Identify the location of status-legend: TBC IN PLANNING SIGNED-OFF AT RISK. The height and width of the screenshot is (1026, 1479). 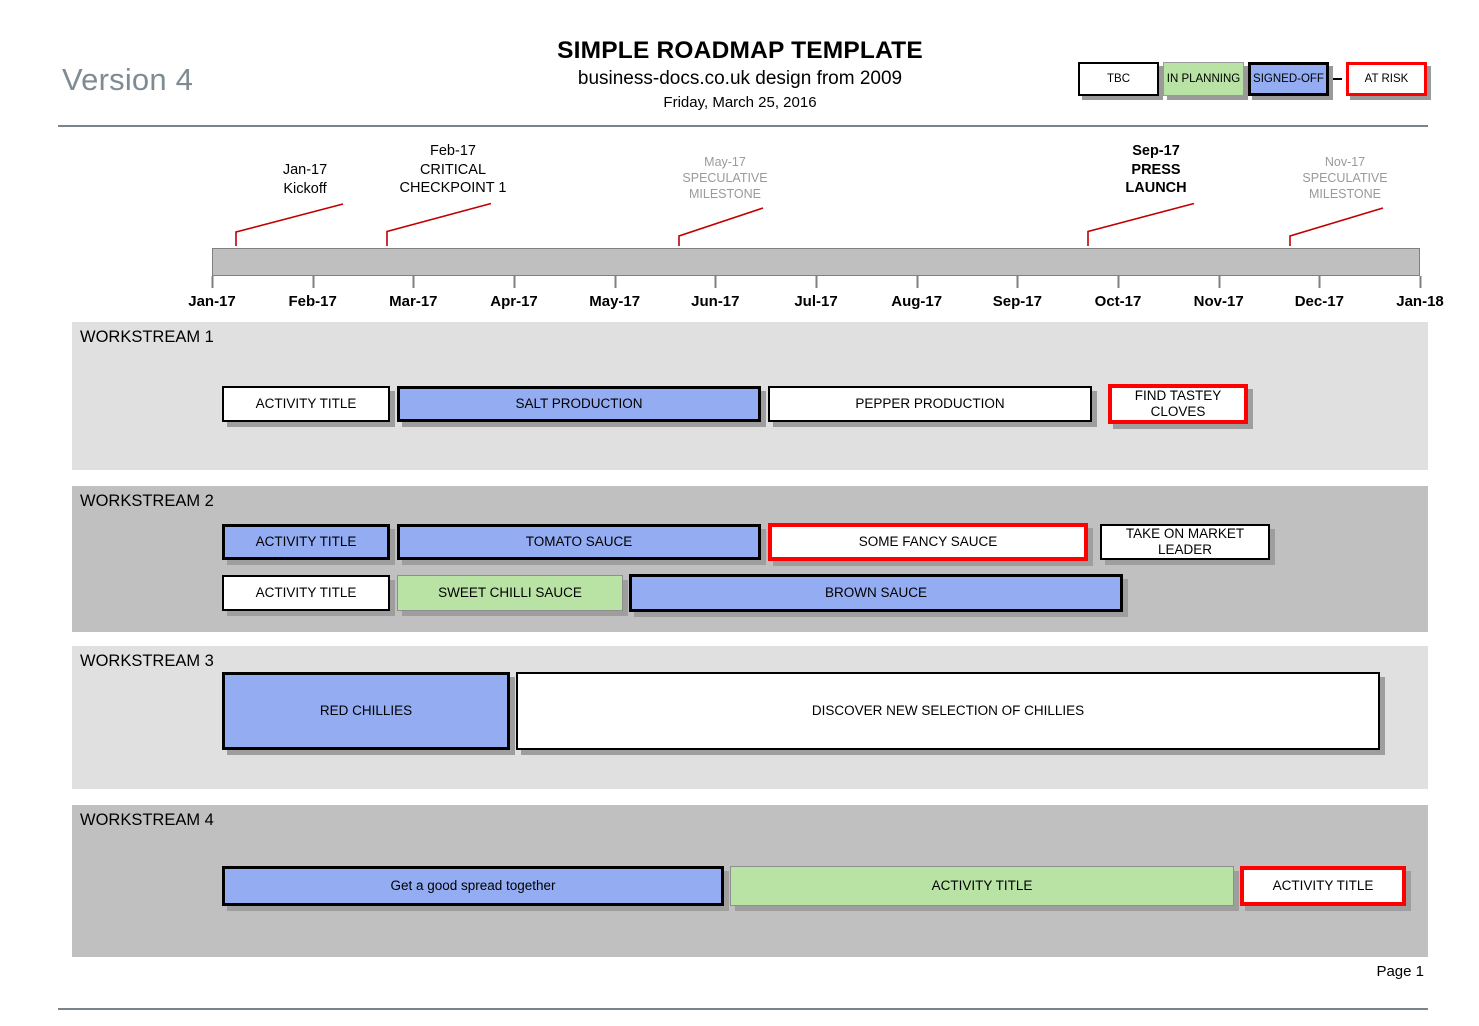
(1254, 81).